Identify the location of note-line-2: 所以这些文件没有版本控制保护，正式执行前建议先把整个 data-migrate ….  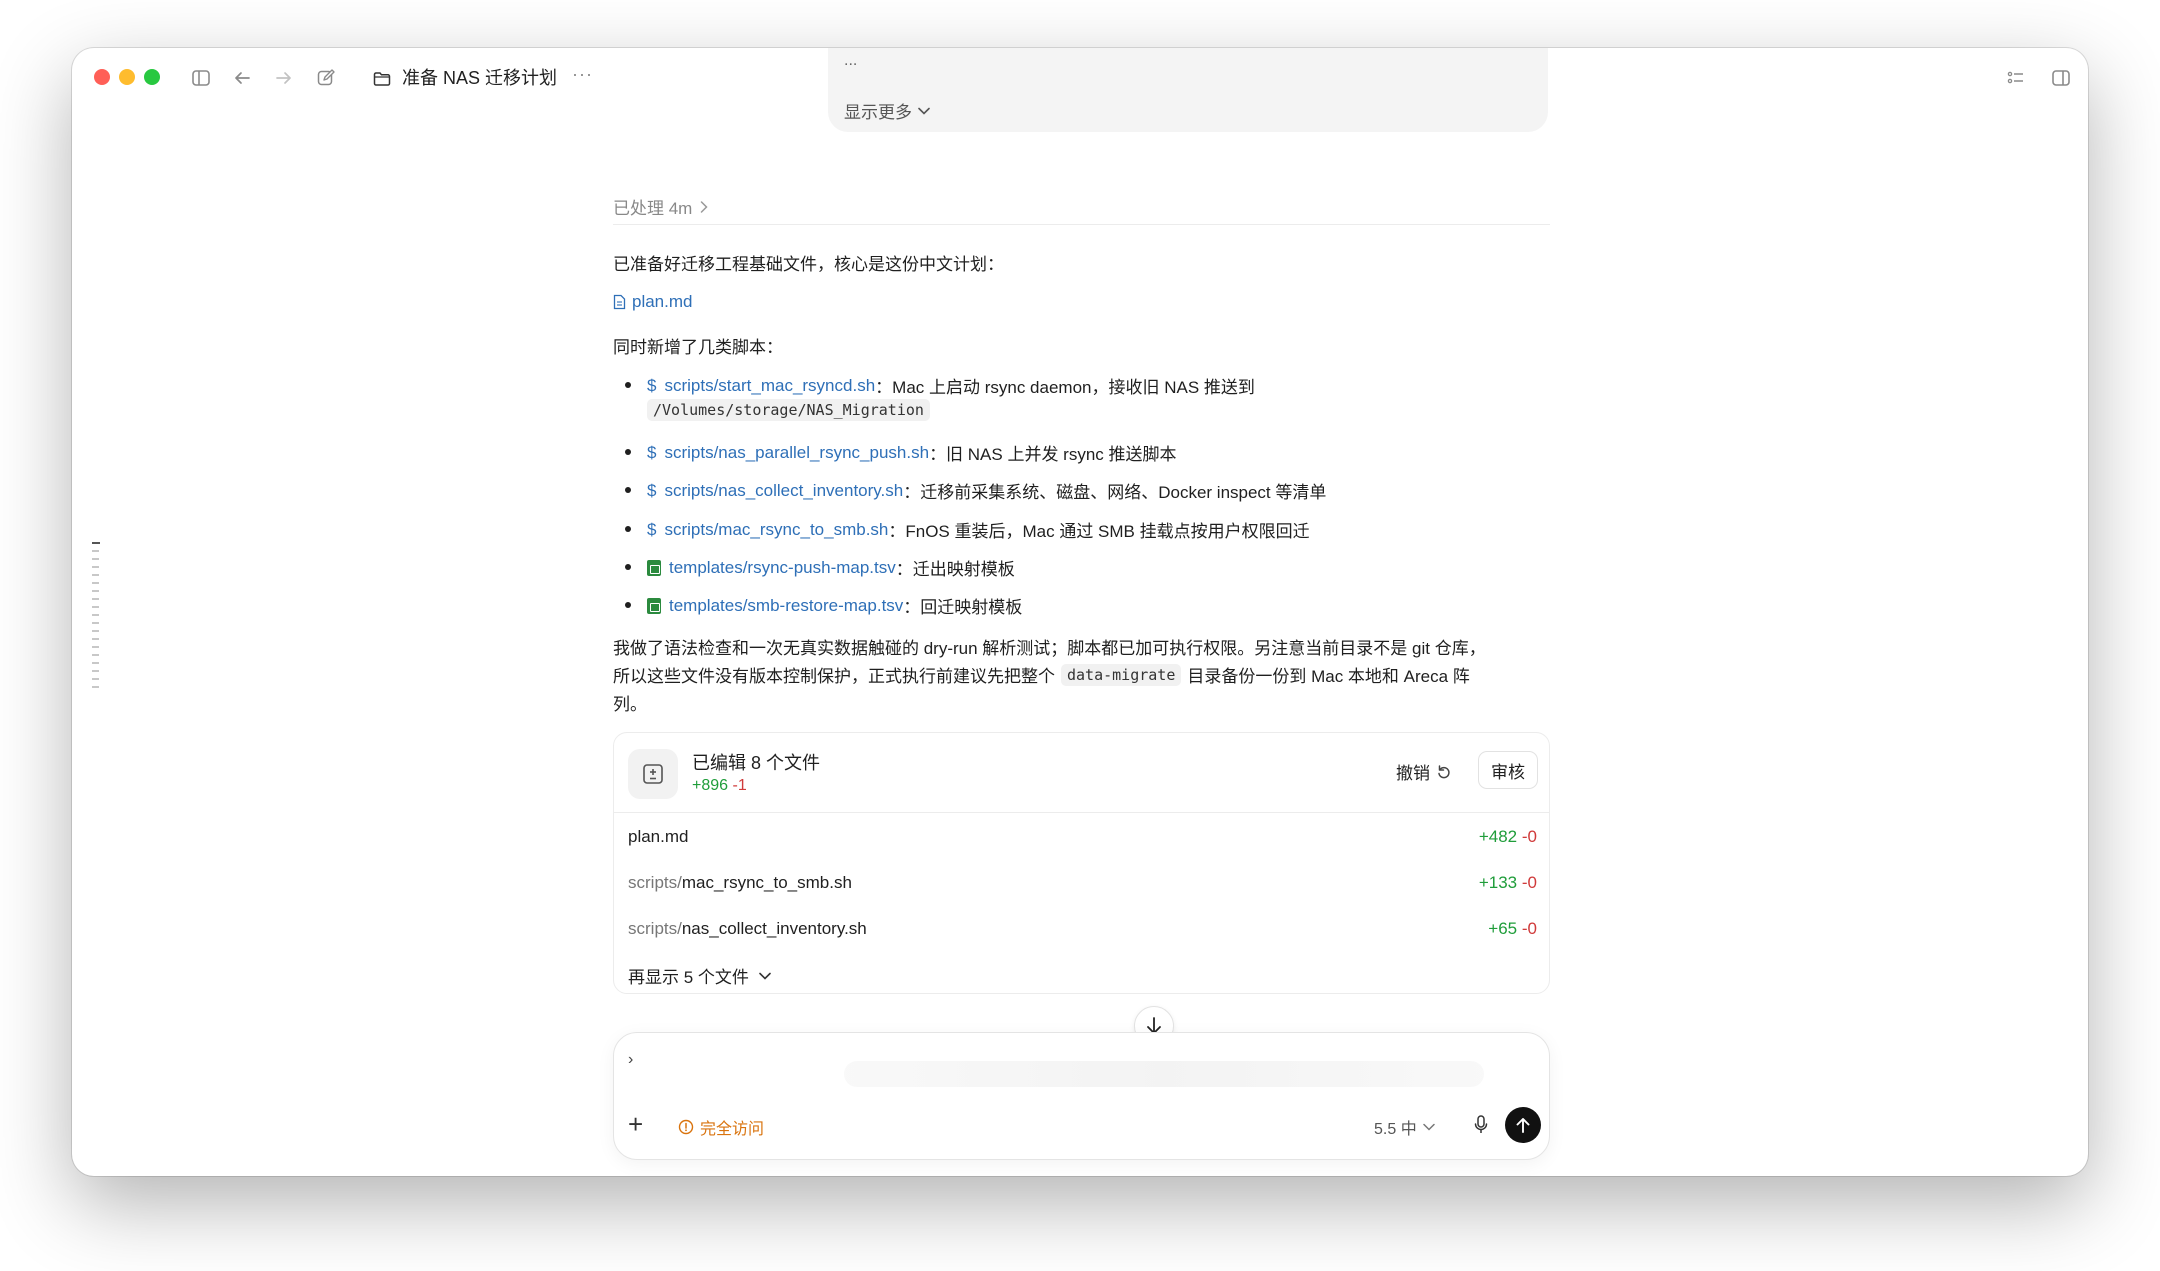
(1041, 674).